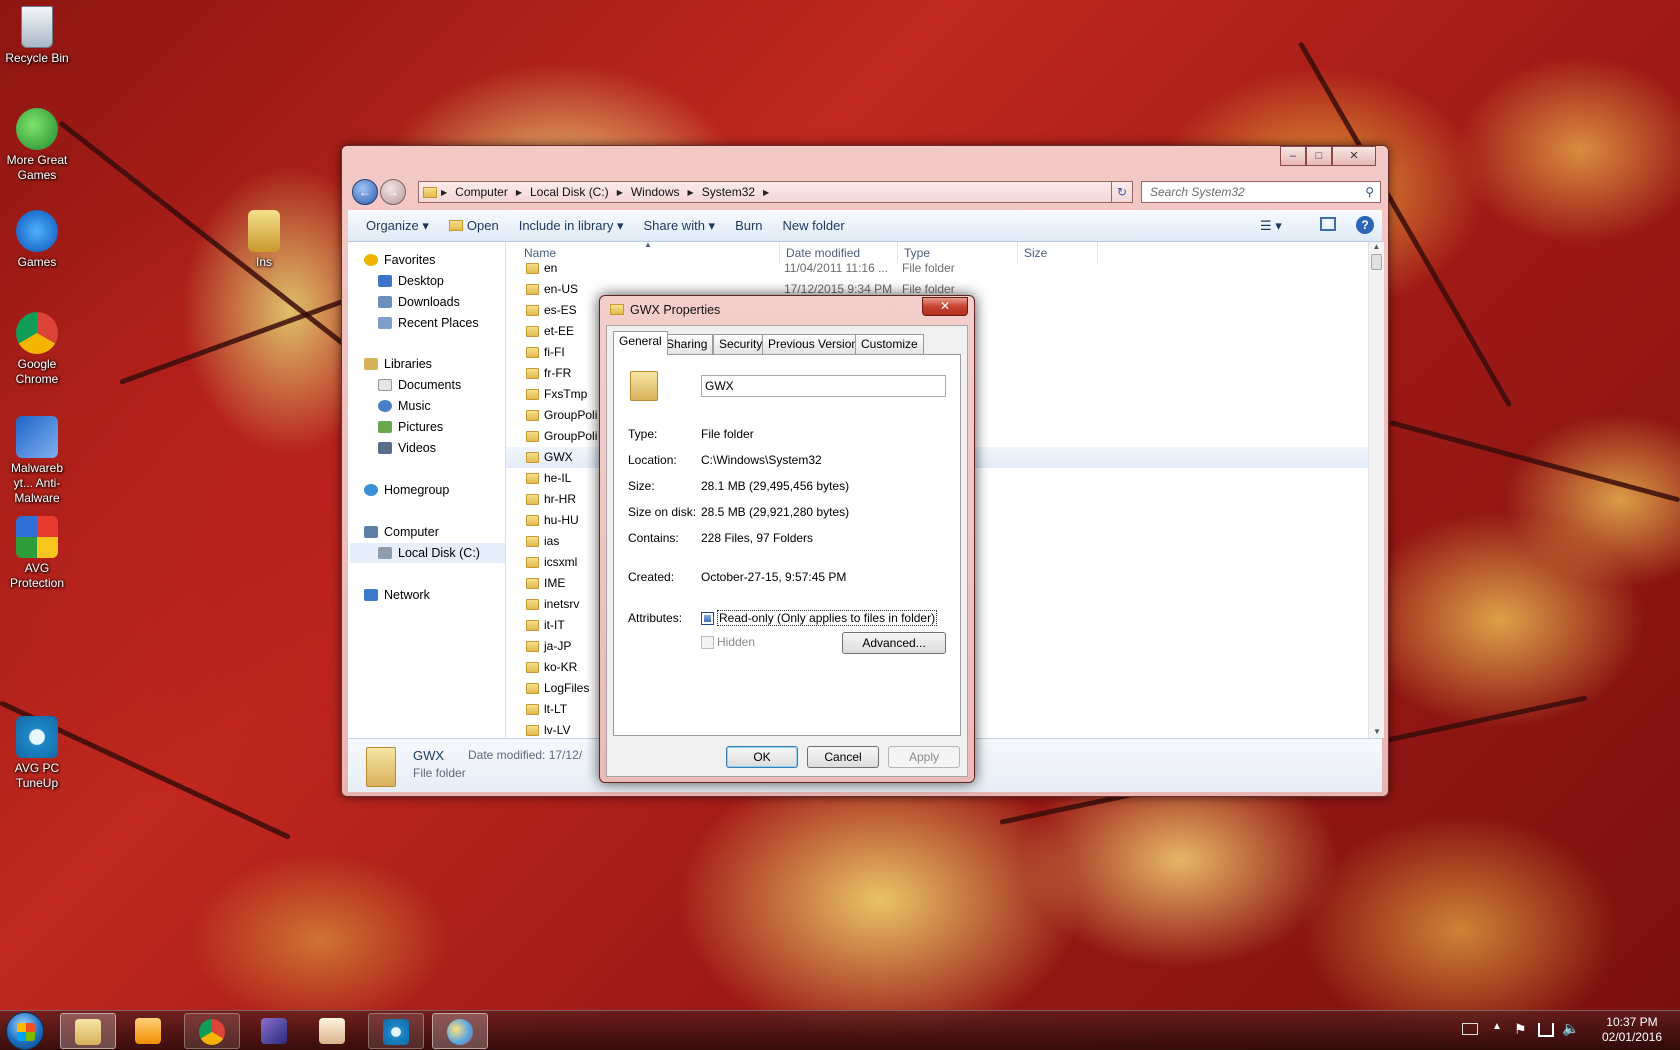 This screenshot has height=1050, width=1680. I want to click on action-center-flag-icon: ⚑, so click(1520, 1029).